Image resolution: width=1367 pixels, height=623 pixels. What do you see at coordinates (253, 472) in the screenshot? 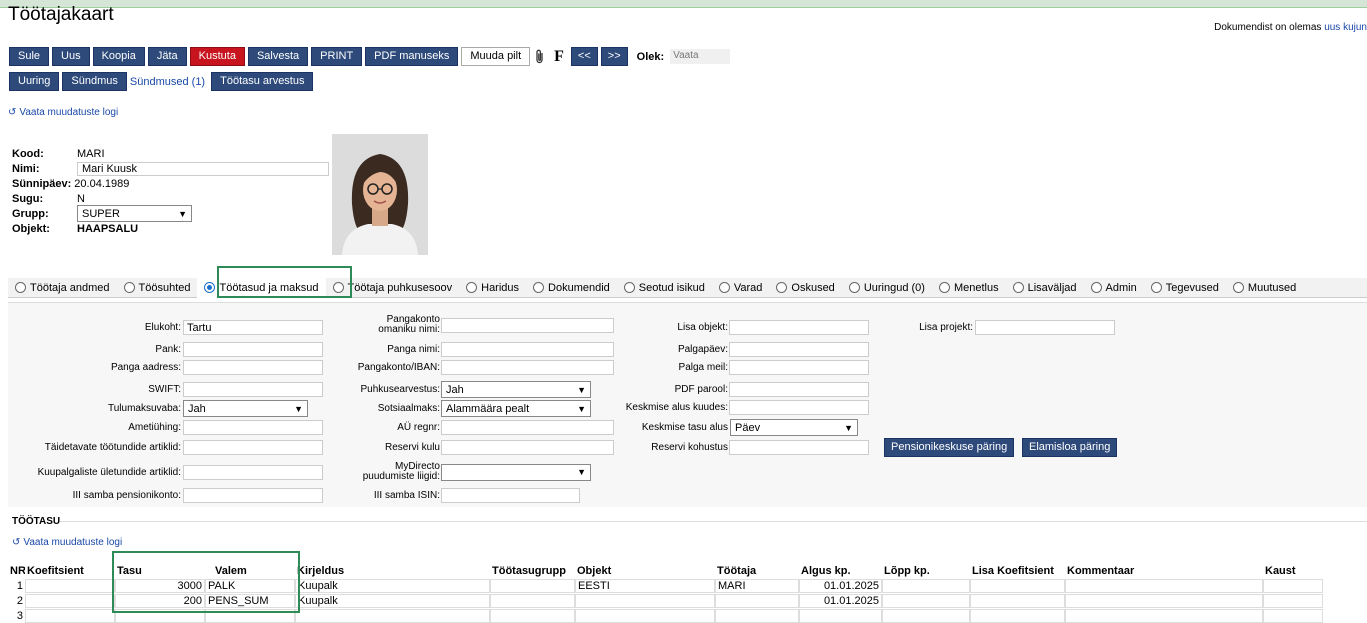
I see `overtime-articles-input` at bounding box center [253, 472].